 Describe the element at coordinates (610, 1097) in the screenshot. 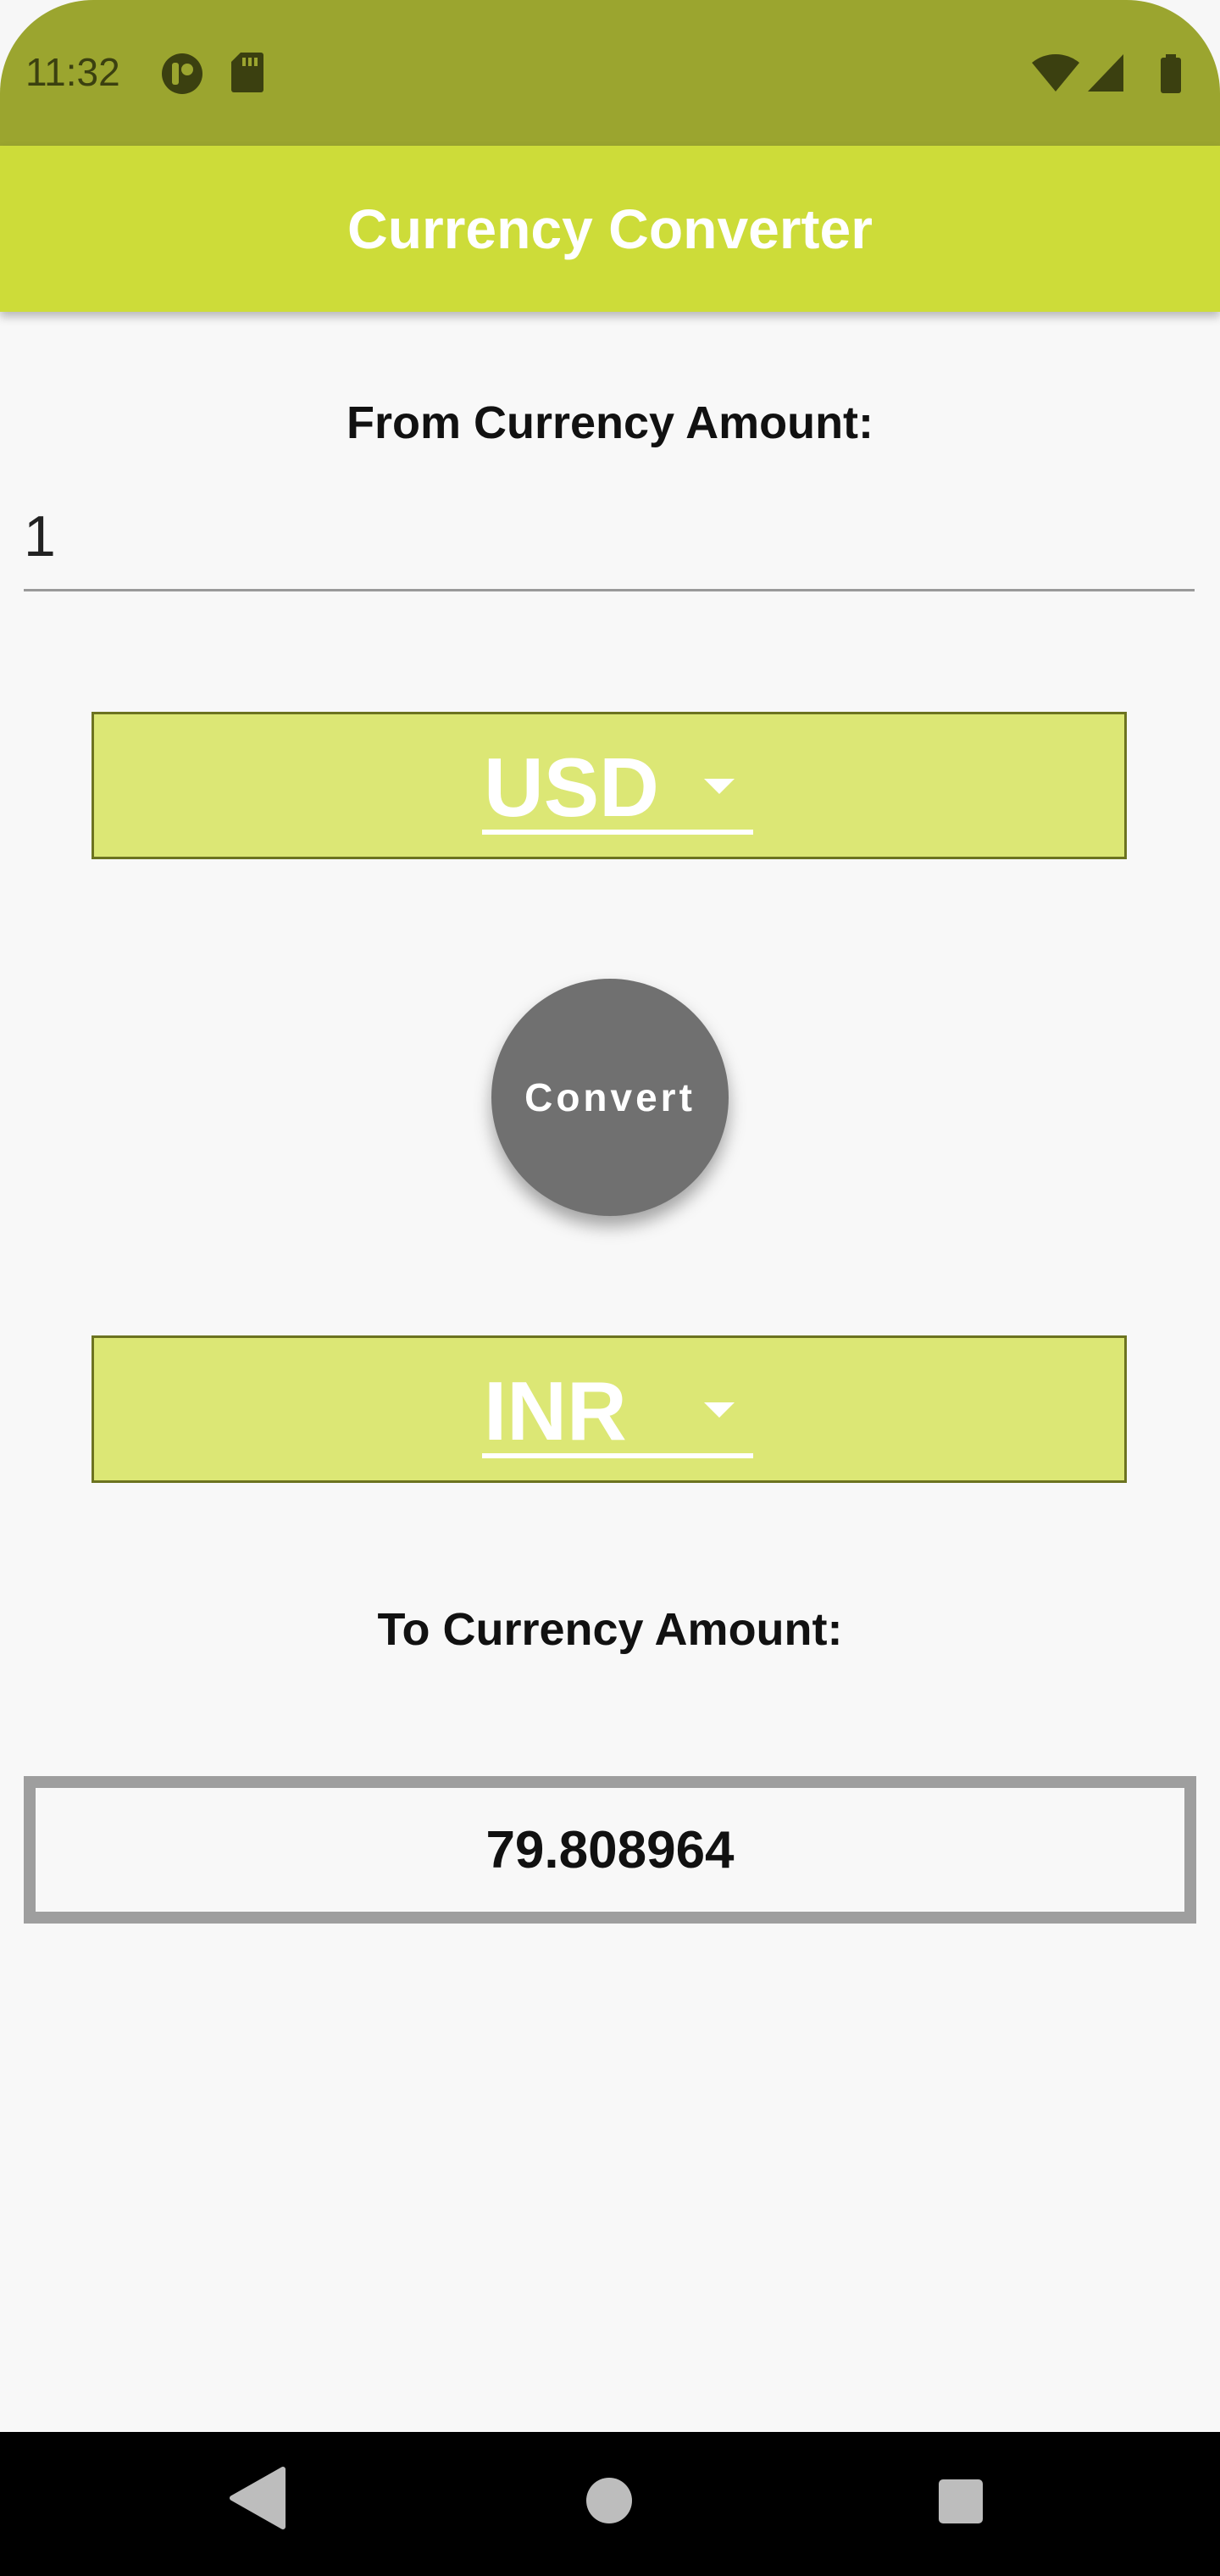

I see `convert-button: Convert` at that location.